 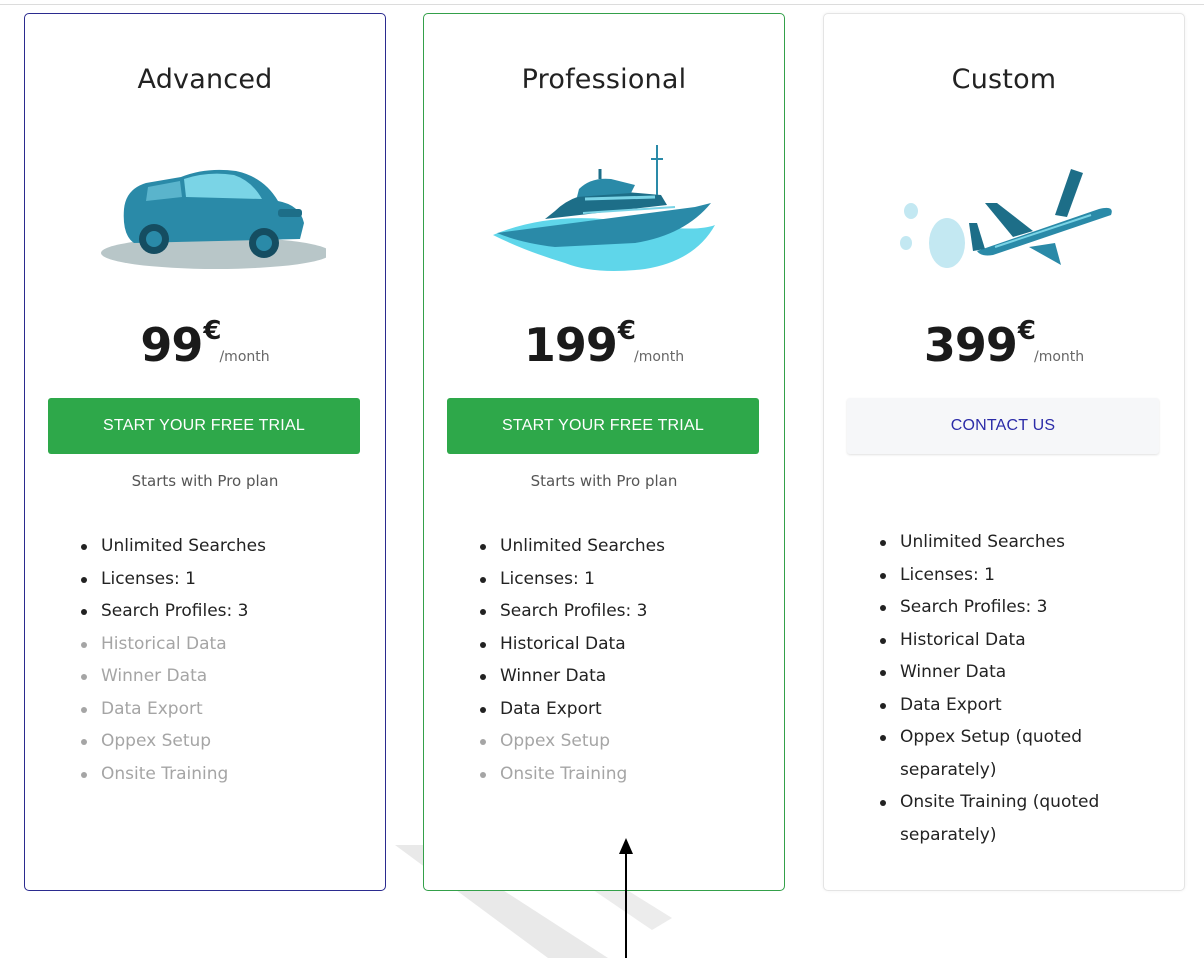 I want to click on plan-title: Professional, so click(x=604, y=79).